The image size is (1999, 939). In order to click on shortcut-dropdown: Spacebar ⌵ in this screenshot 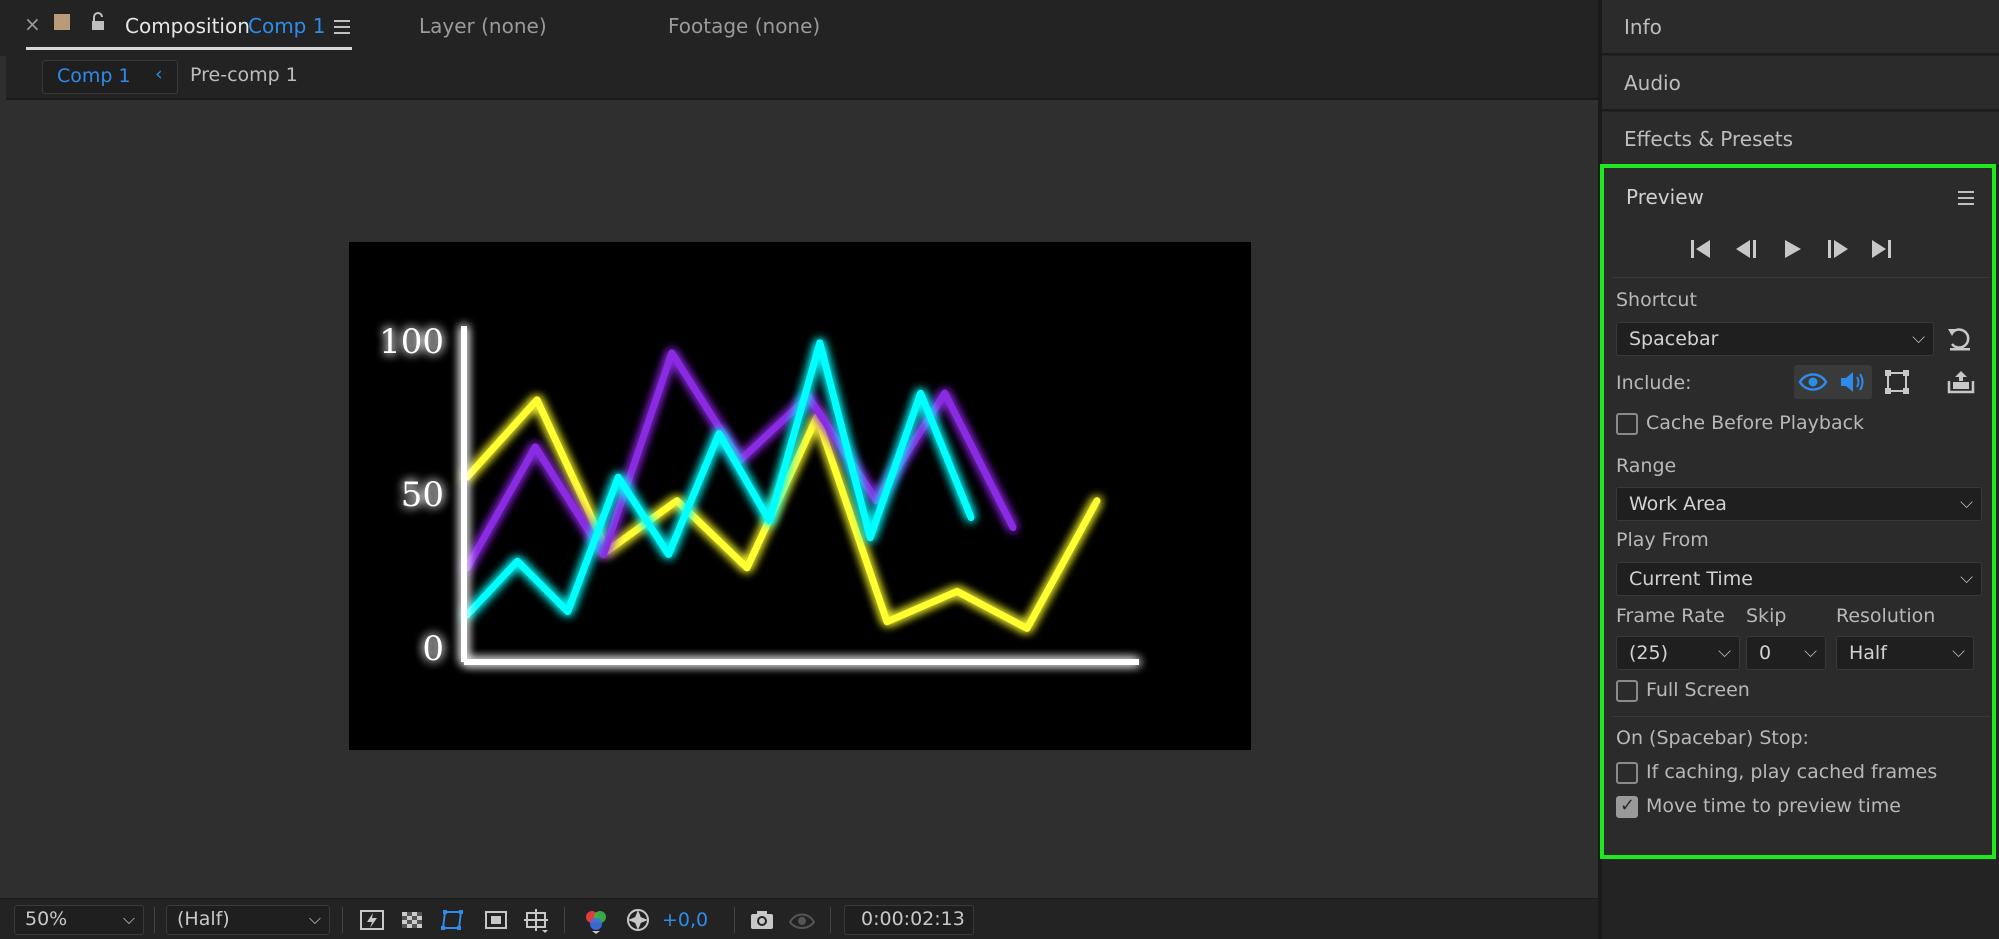, I will do `click(1775, 339)`.